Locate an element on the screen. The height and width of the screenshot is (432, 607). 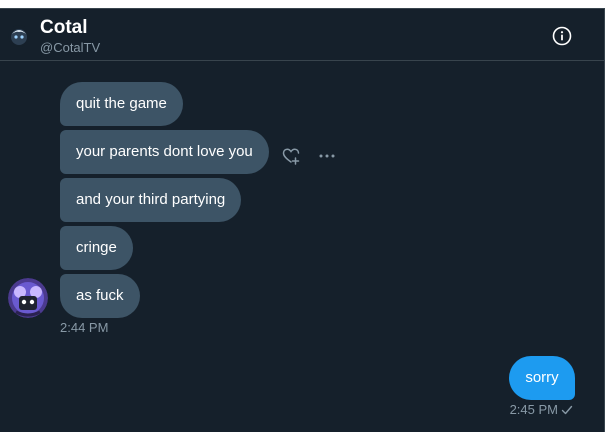
contact-name: Cotal is located at coordinates (64, 28).